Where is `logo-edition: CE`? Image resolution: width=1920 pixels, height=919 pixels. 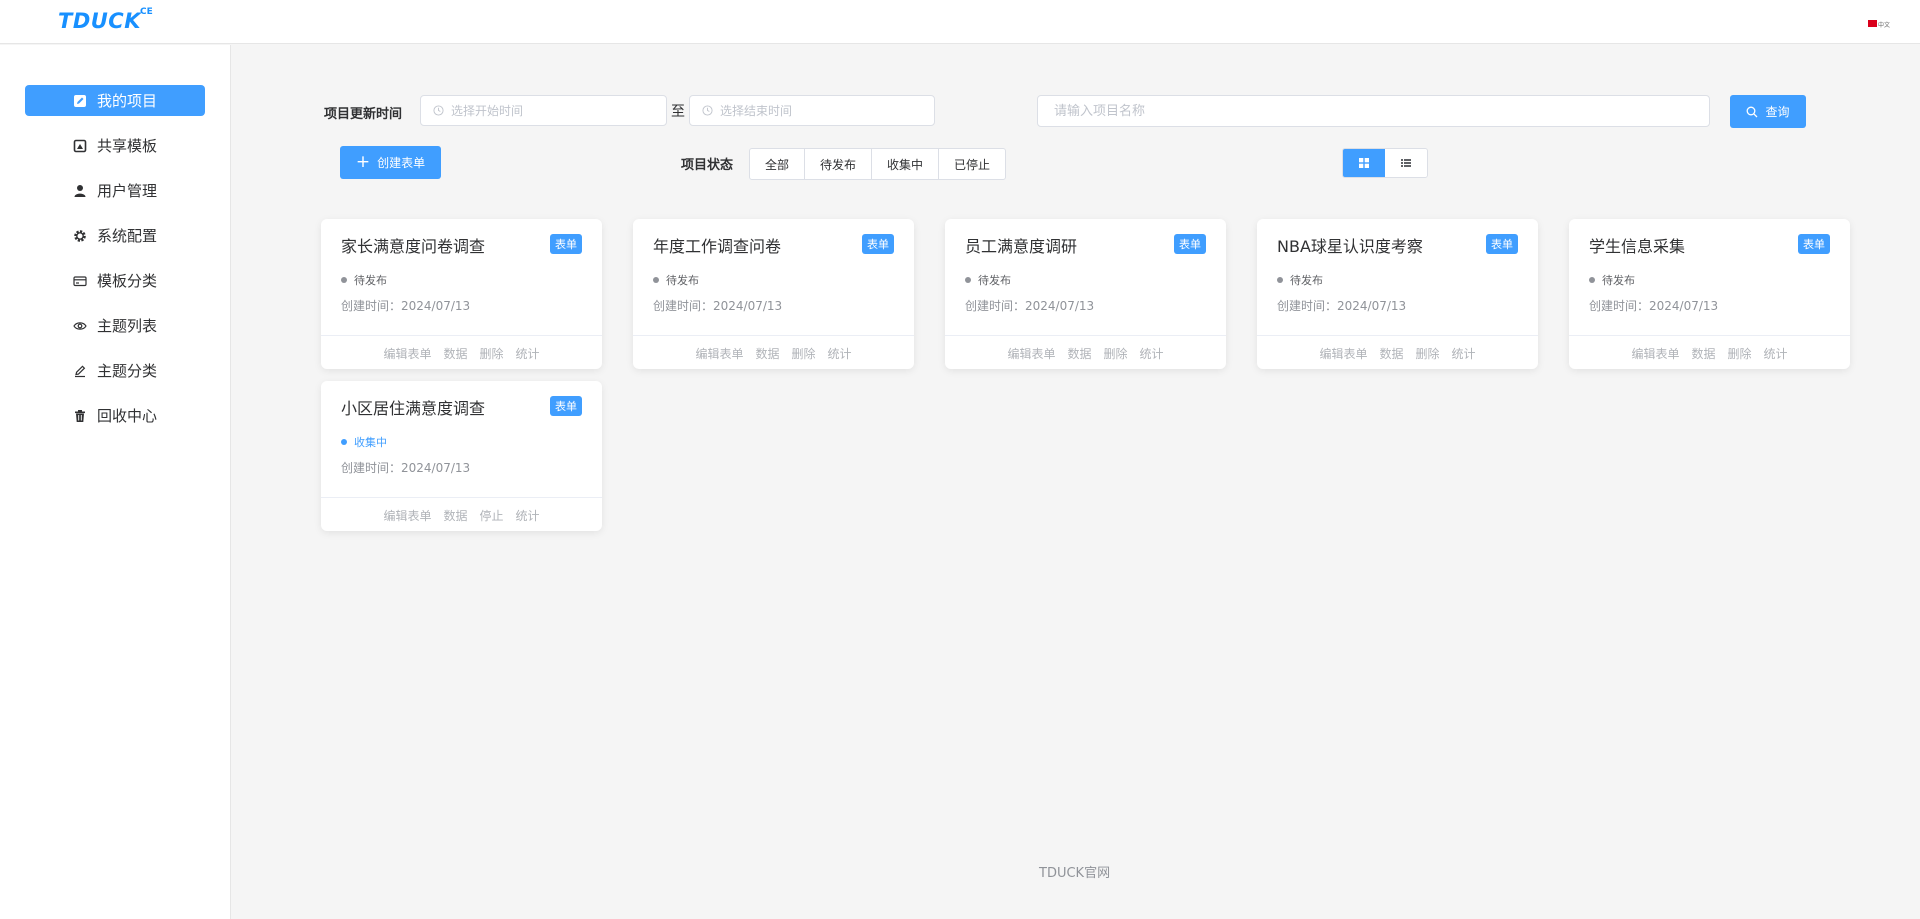
logo-edition: CE is located at coordinates (146, 12).